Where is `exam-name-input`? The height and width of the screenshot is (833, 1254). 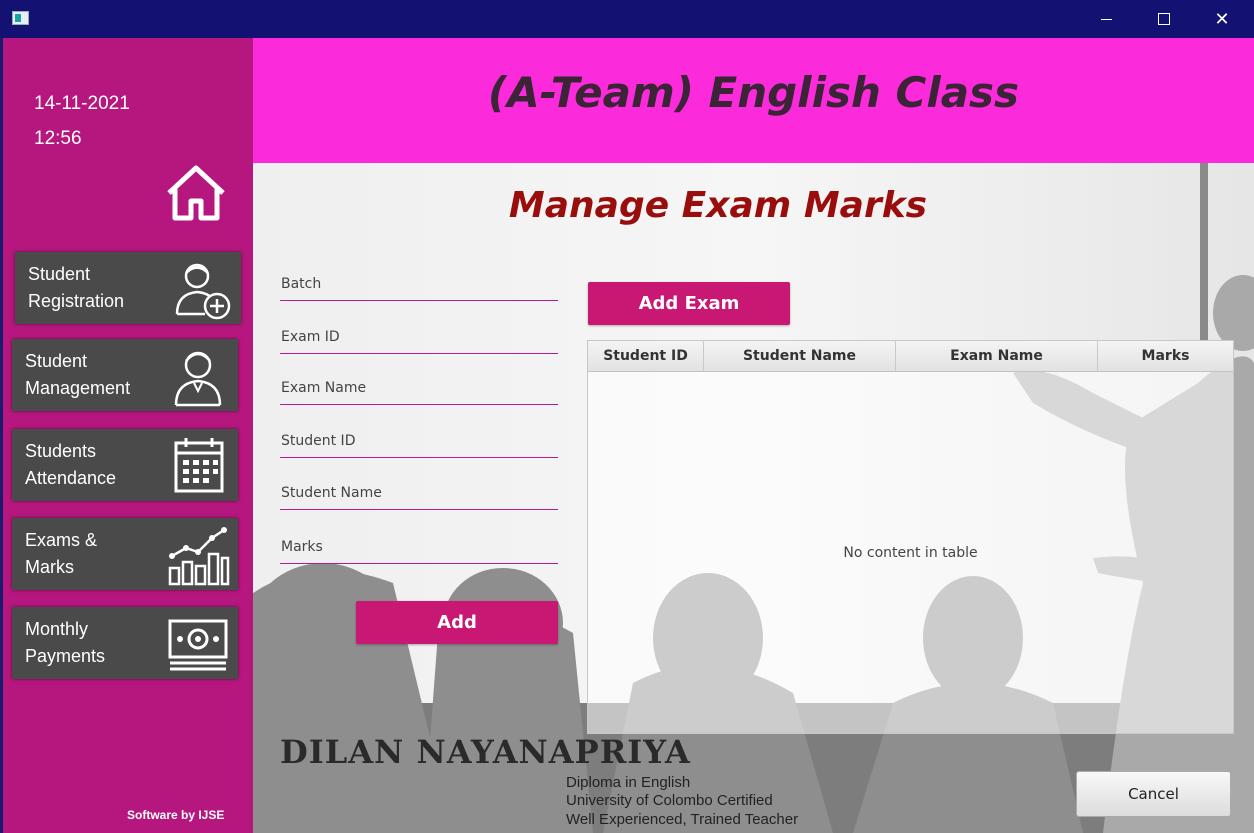 exam-name-input is located at coordinates (416, 388).